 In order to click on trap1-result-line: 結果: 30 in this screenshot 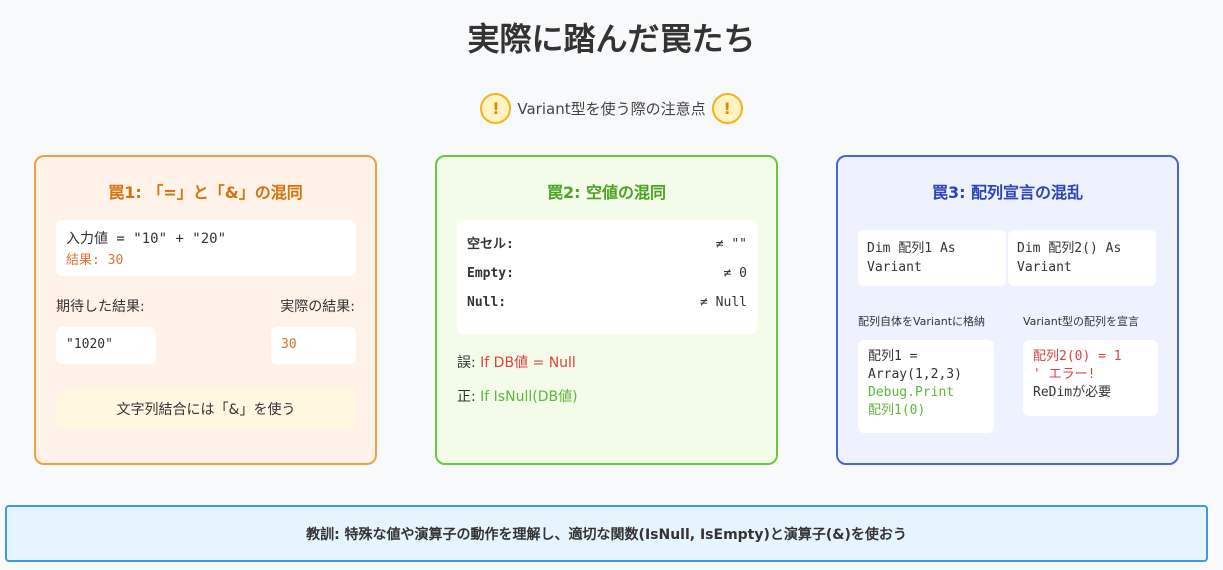, I will do `click(95, 260)`.